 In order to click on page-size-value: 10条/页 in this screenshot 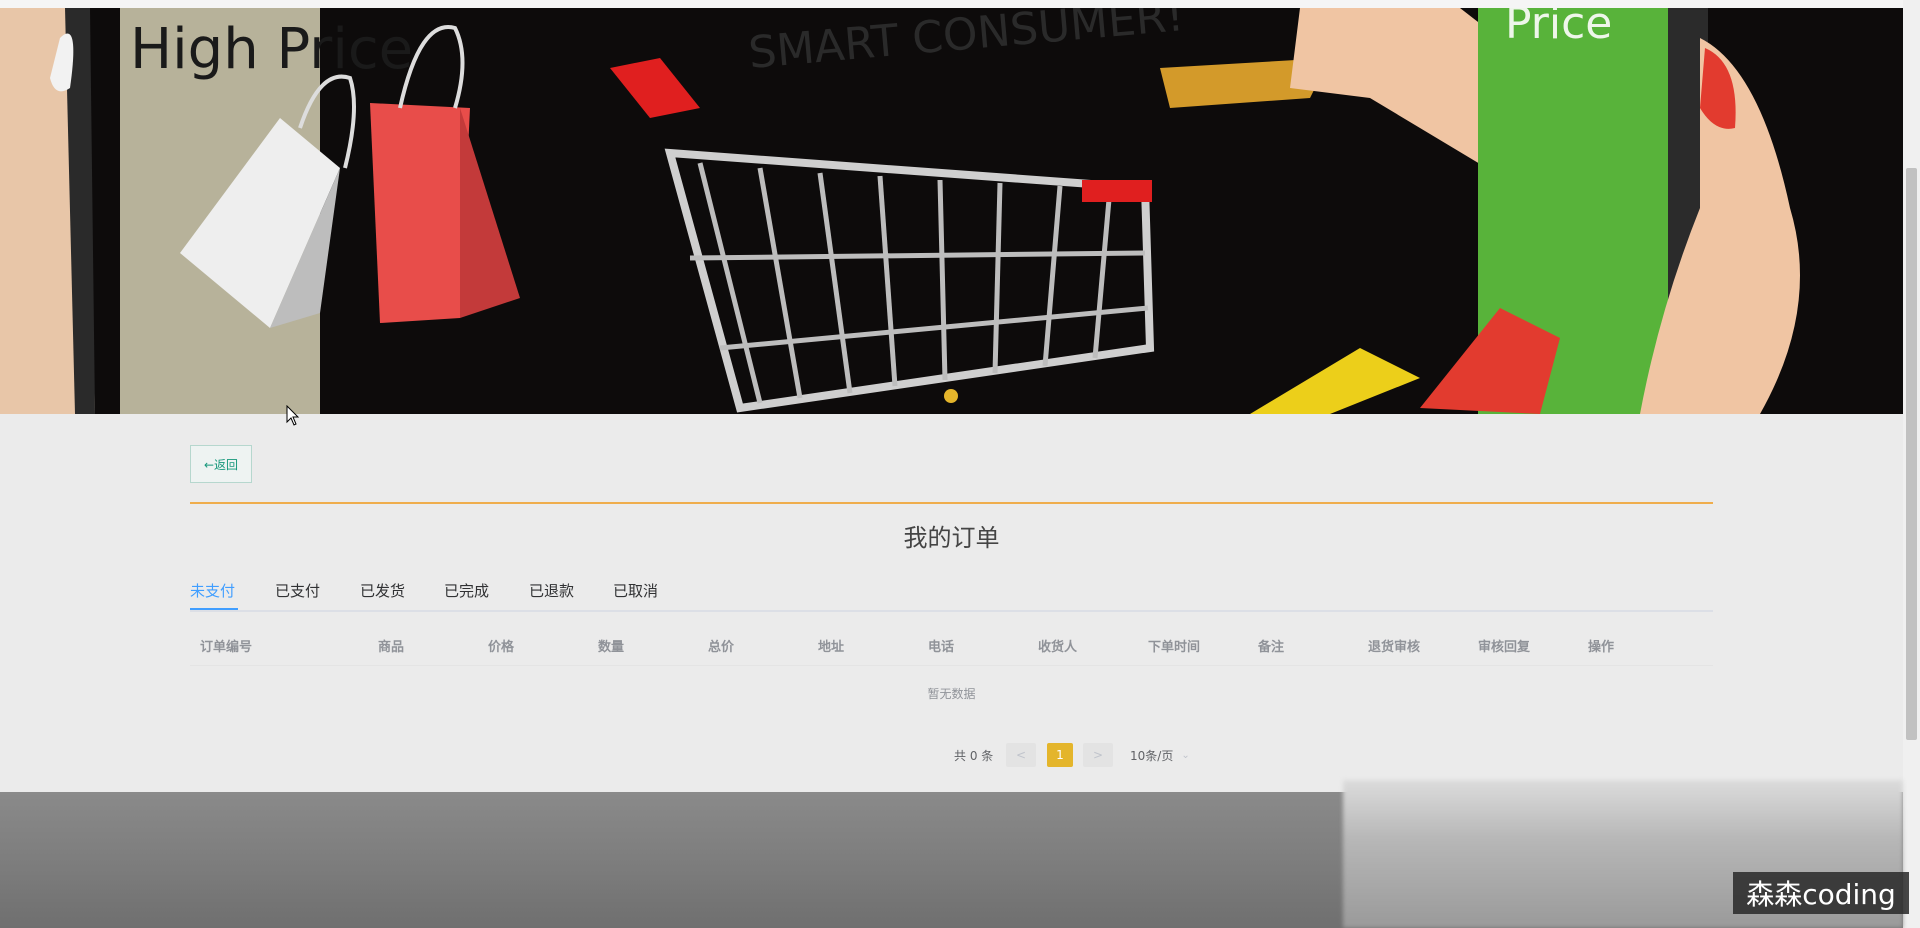, I will do `click(1152, 755)`.